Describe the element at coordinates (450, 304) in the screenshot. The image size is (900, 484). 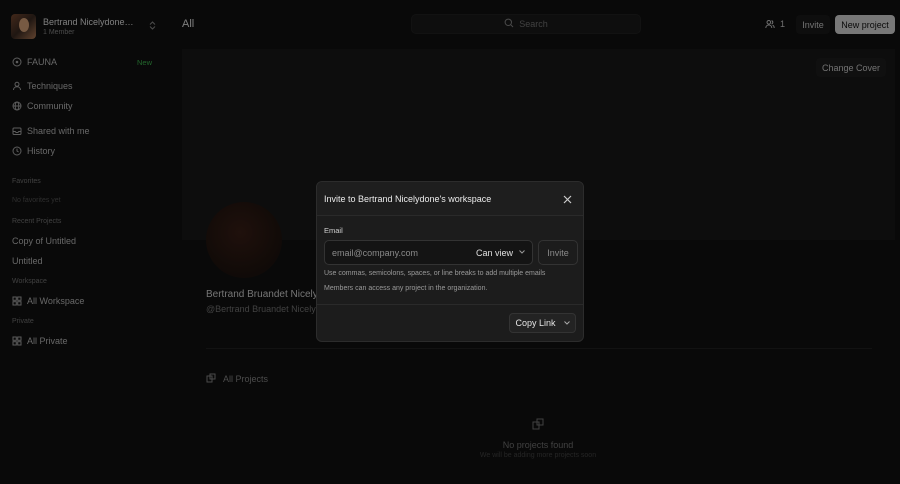
I see `modal-divider` at that location.